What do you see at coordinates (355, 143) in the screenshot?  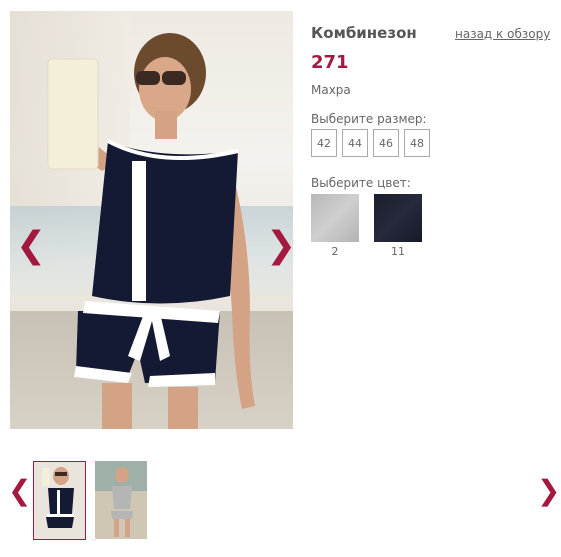 I see `size-option-44: 44` at bounding box center [355, 143].